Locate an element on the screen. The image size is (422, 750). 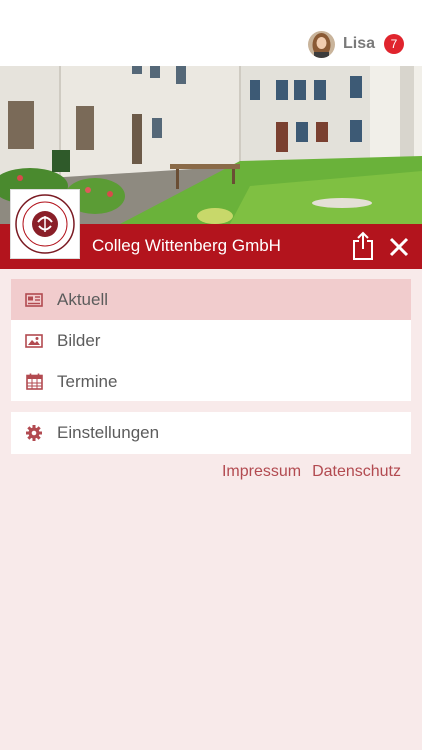
menu-label: Aktuell is located at coordinates (83, 299).